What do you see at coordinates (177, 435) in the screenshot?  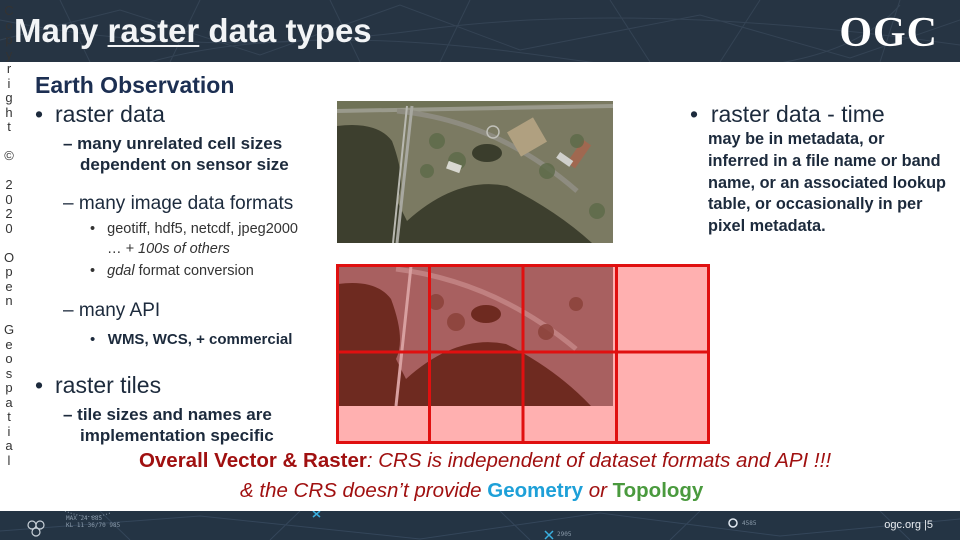 I see `sub-text-line2: implementation specific` at bounding box center [177, 435].